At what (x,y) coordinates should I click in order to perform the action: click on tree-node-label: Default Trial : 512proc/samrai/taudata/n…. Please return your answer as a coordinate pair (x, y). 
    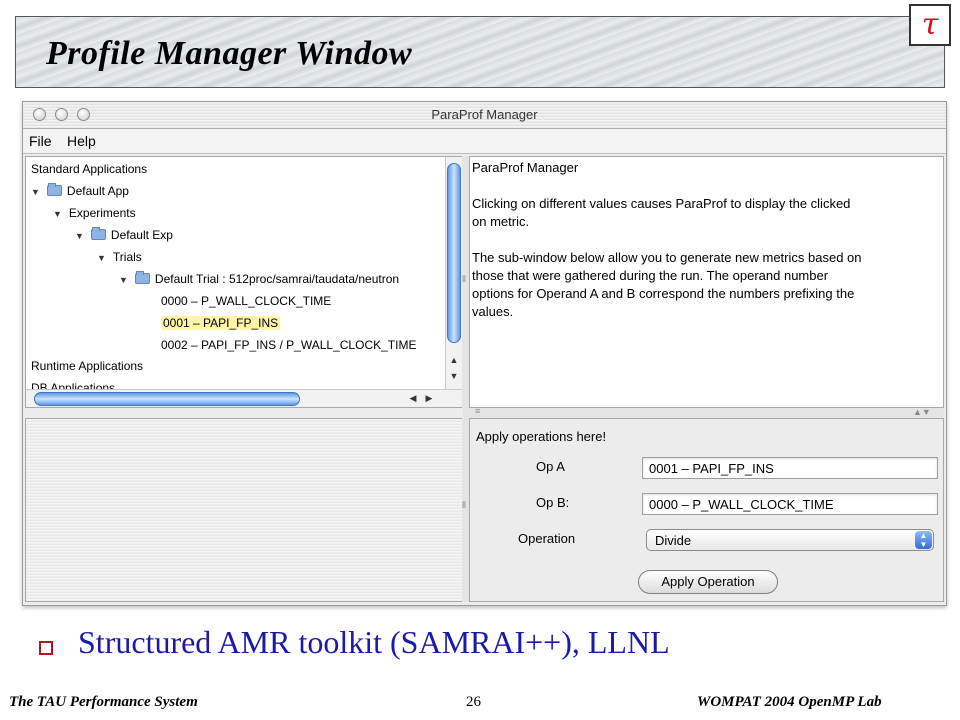
    Looking at the image, I should click on (277, 279).